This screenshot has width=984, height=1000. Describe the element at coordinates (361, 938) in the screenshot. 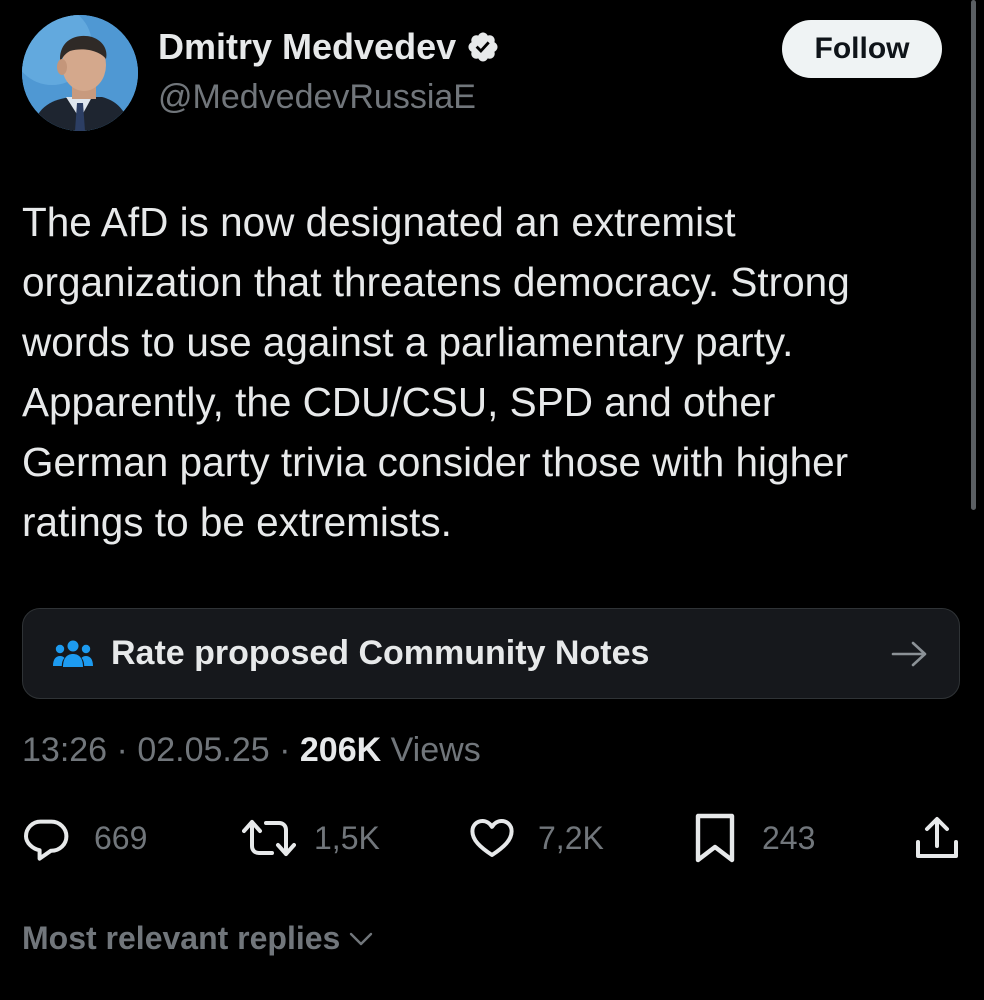

I see `chevron-down-icon` at that location.